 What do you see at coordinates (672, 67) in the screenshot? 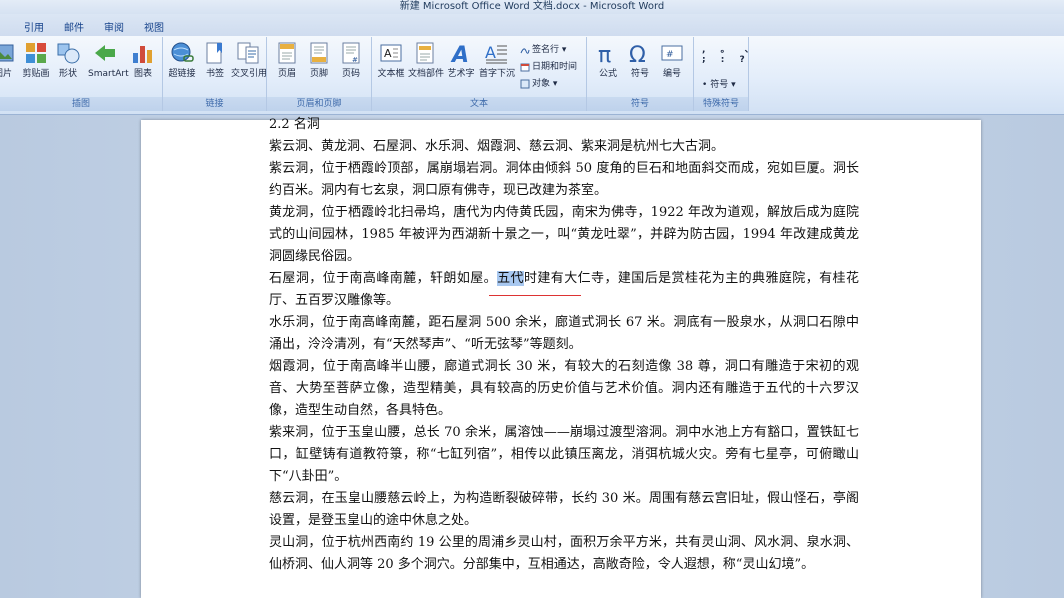
I see `numbering-button: # 编号` at bounding box center [672, 67].